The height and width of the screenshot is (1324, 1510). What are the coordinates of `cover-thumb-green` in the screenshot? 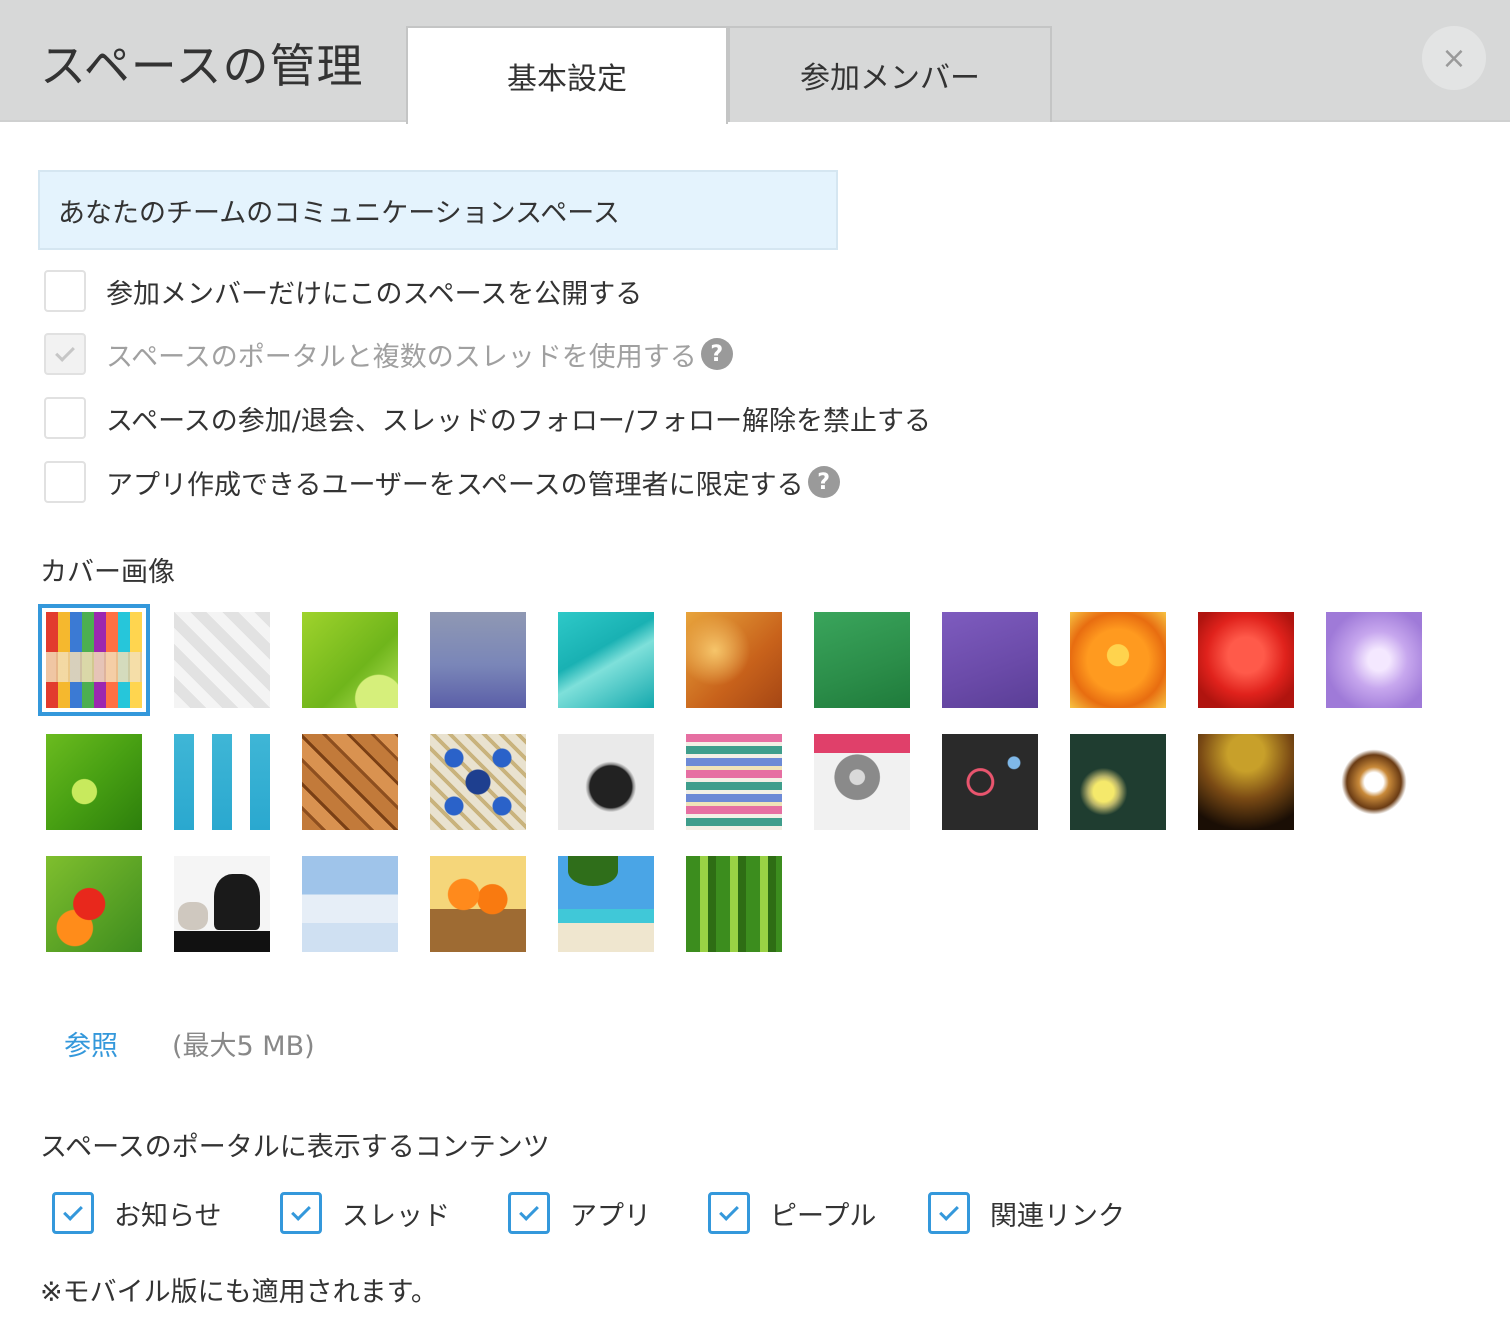 It's located at (862, 660).